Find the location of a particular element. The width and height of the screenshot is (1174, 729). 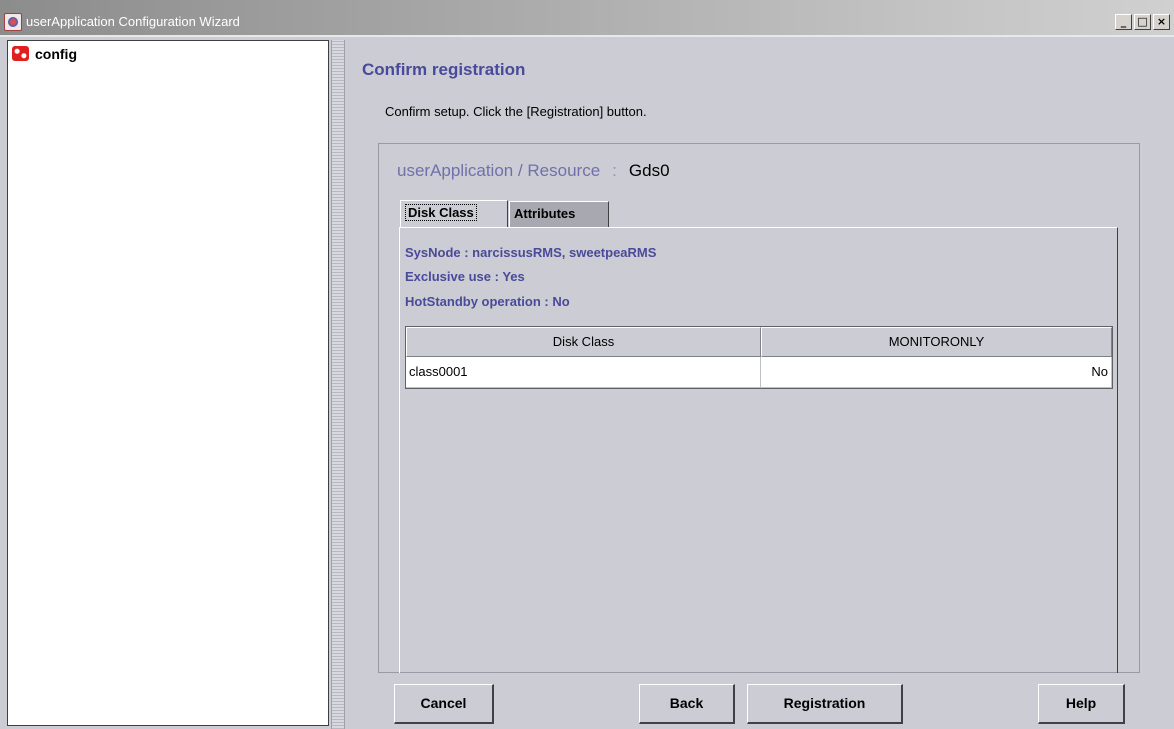

split-pane-divider is located at coordinates (338, 384).